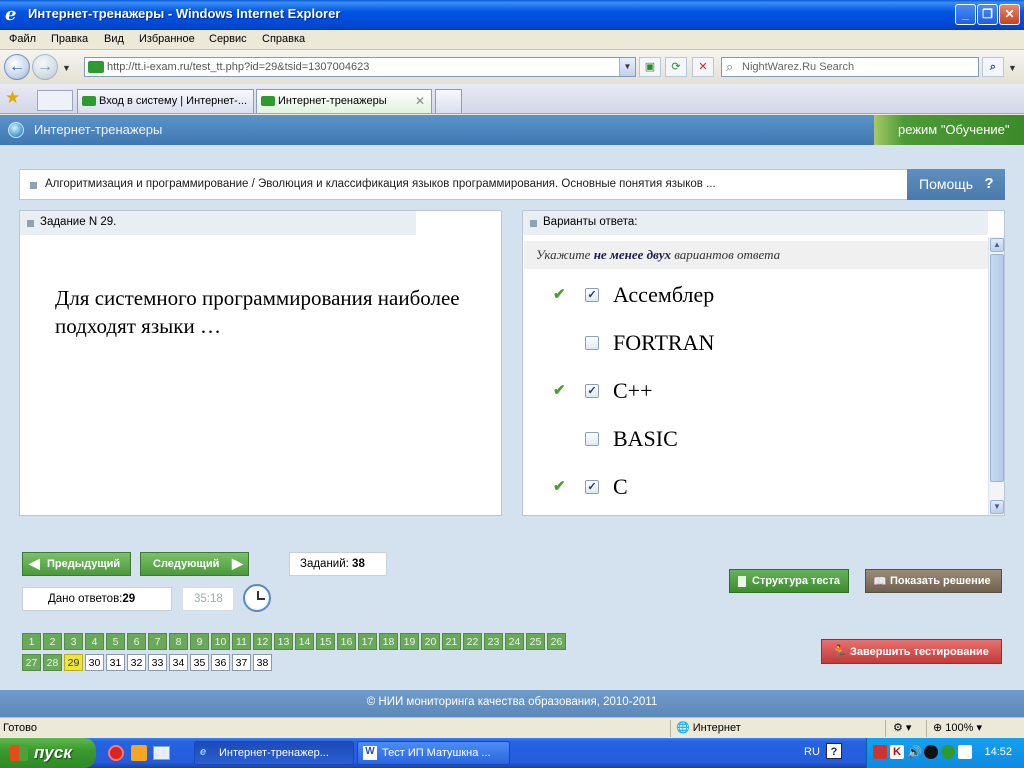 Image resolution: width=1024 pixels, height=768 pixels. I want to click on question-number-cell: 24, so click(514, 641).